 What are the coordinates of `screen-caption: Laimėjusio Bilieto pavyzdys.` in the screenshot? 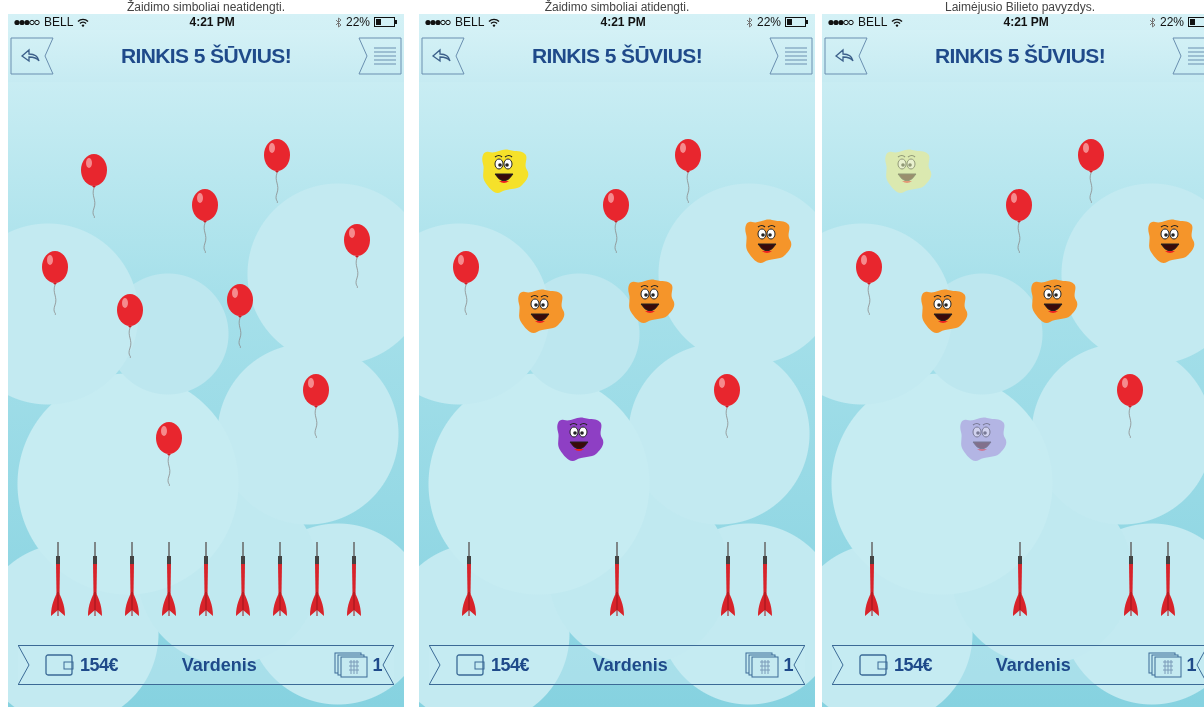 It's located at (1020, 7).